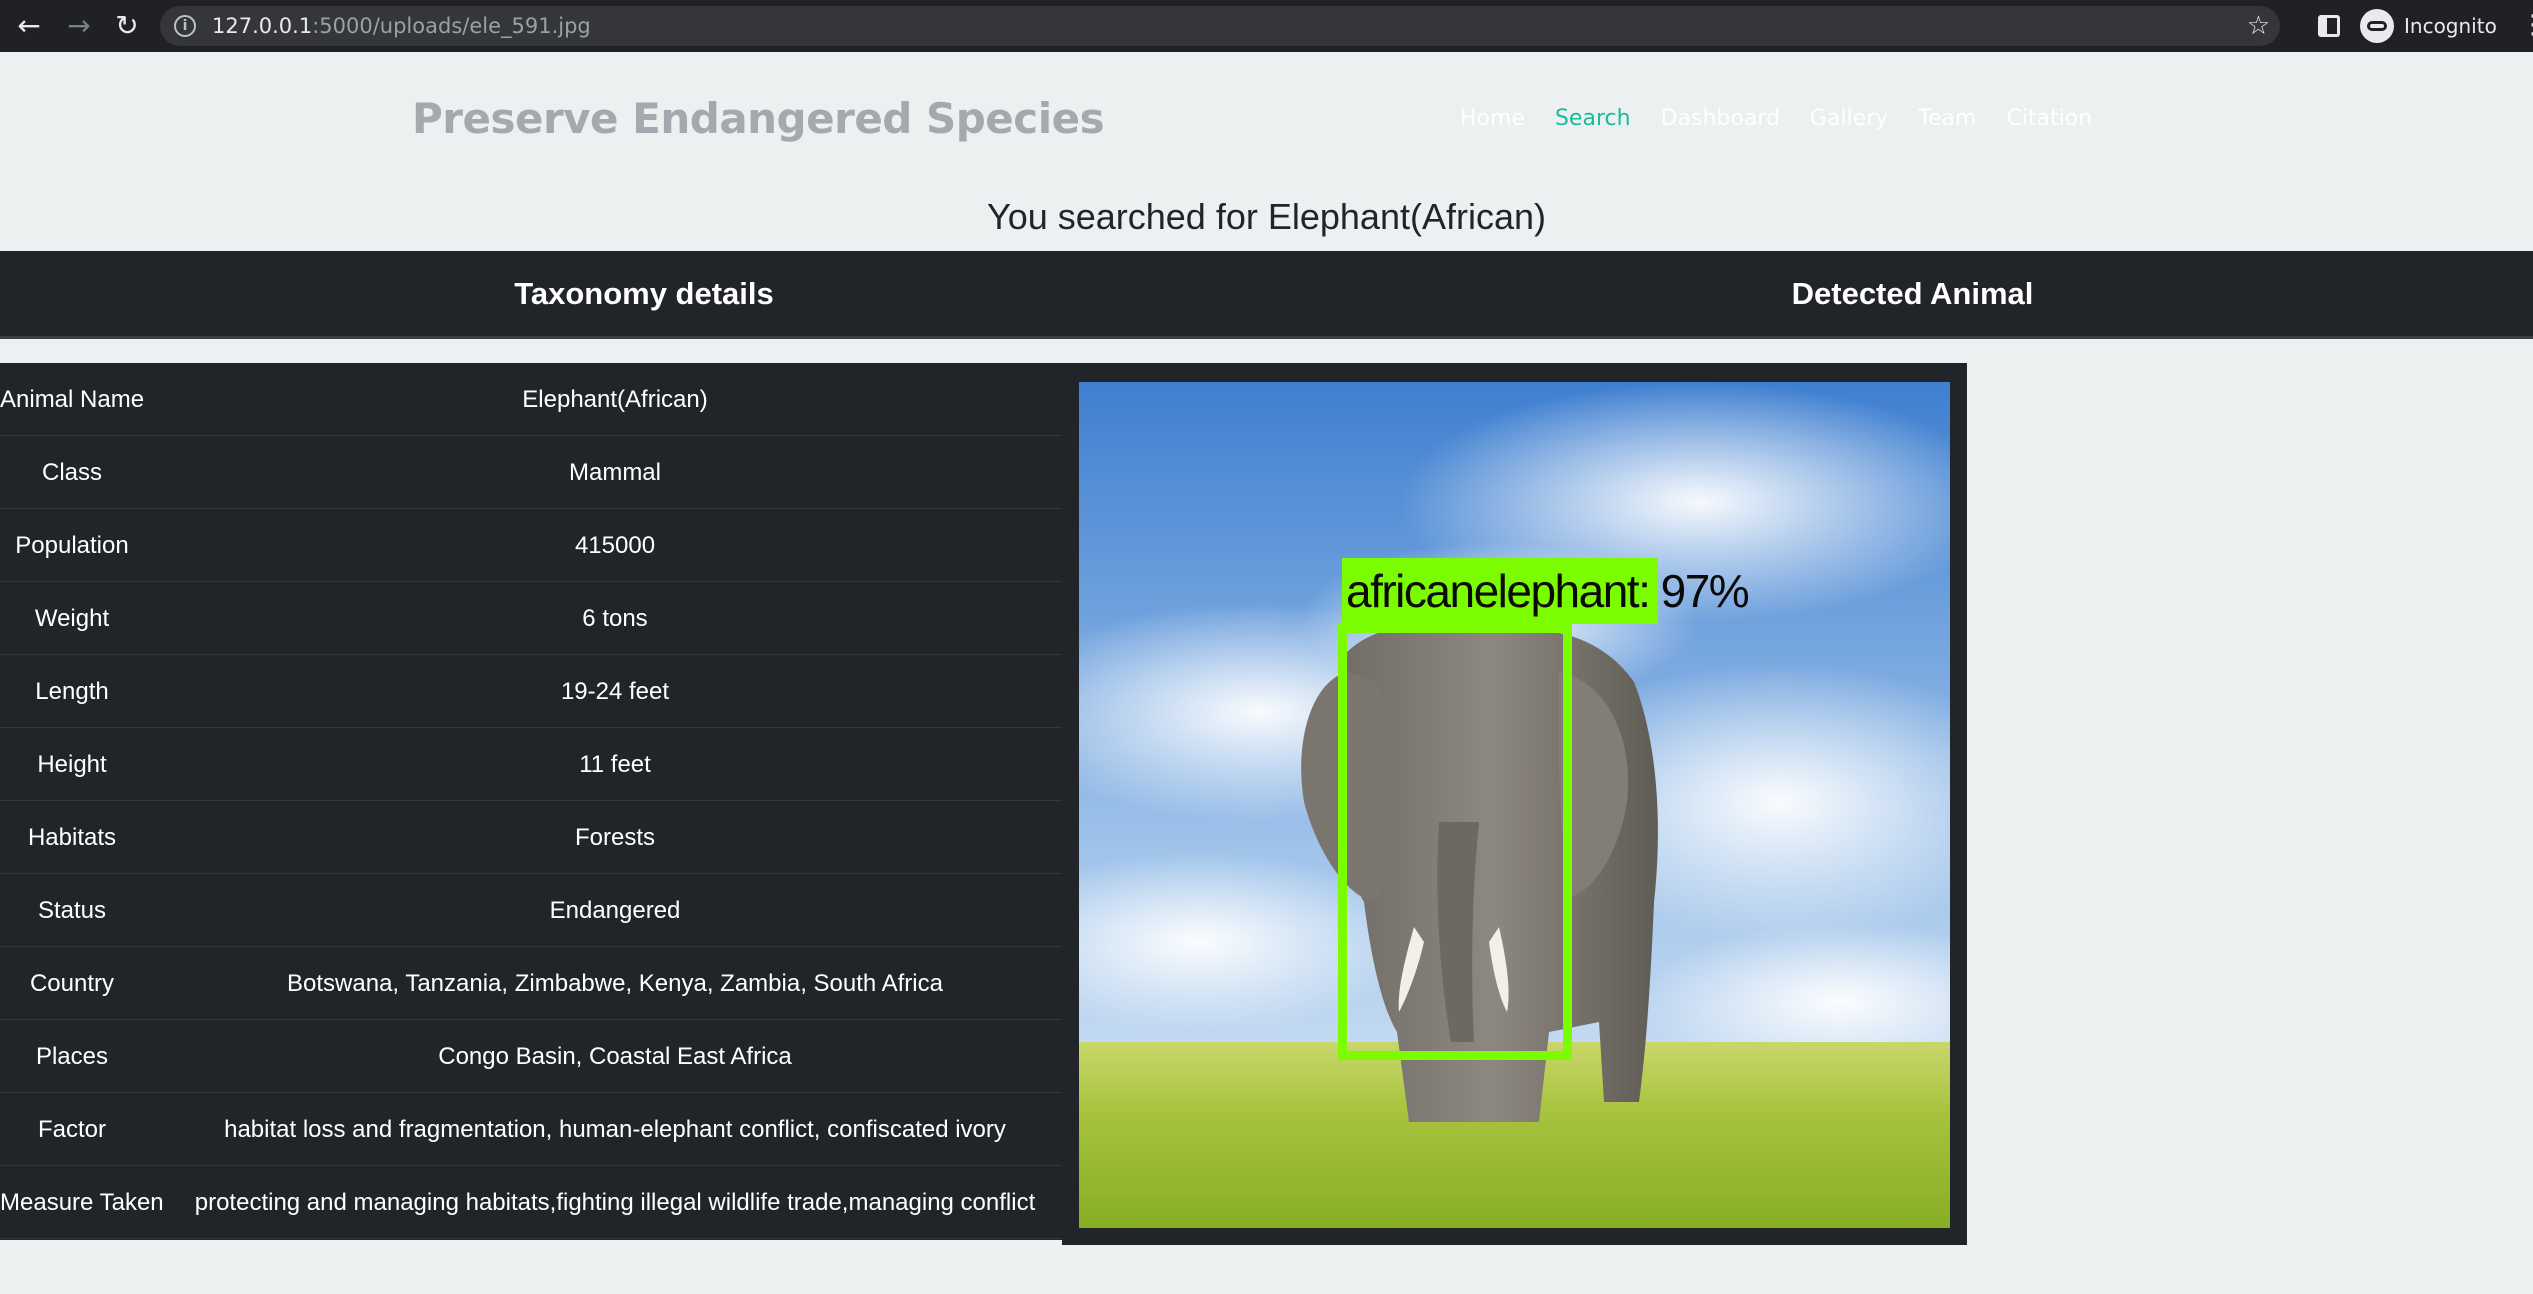  What do you see at coordinates (72, 691) in the screenshot?
I see `row-key: Length` at bounding box center [72, 691].